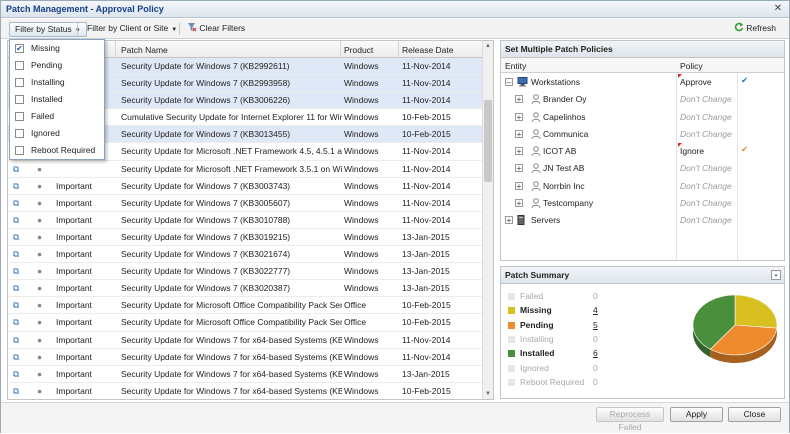 This screenshot has height=434, width=790. I want to click on policy-row: +Brander OyDon't Change, so click(642, 99).